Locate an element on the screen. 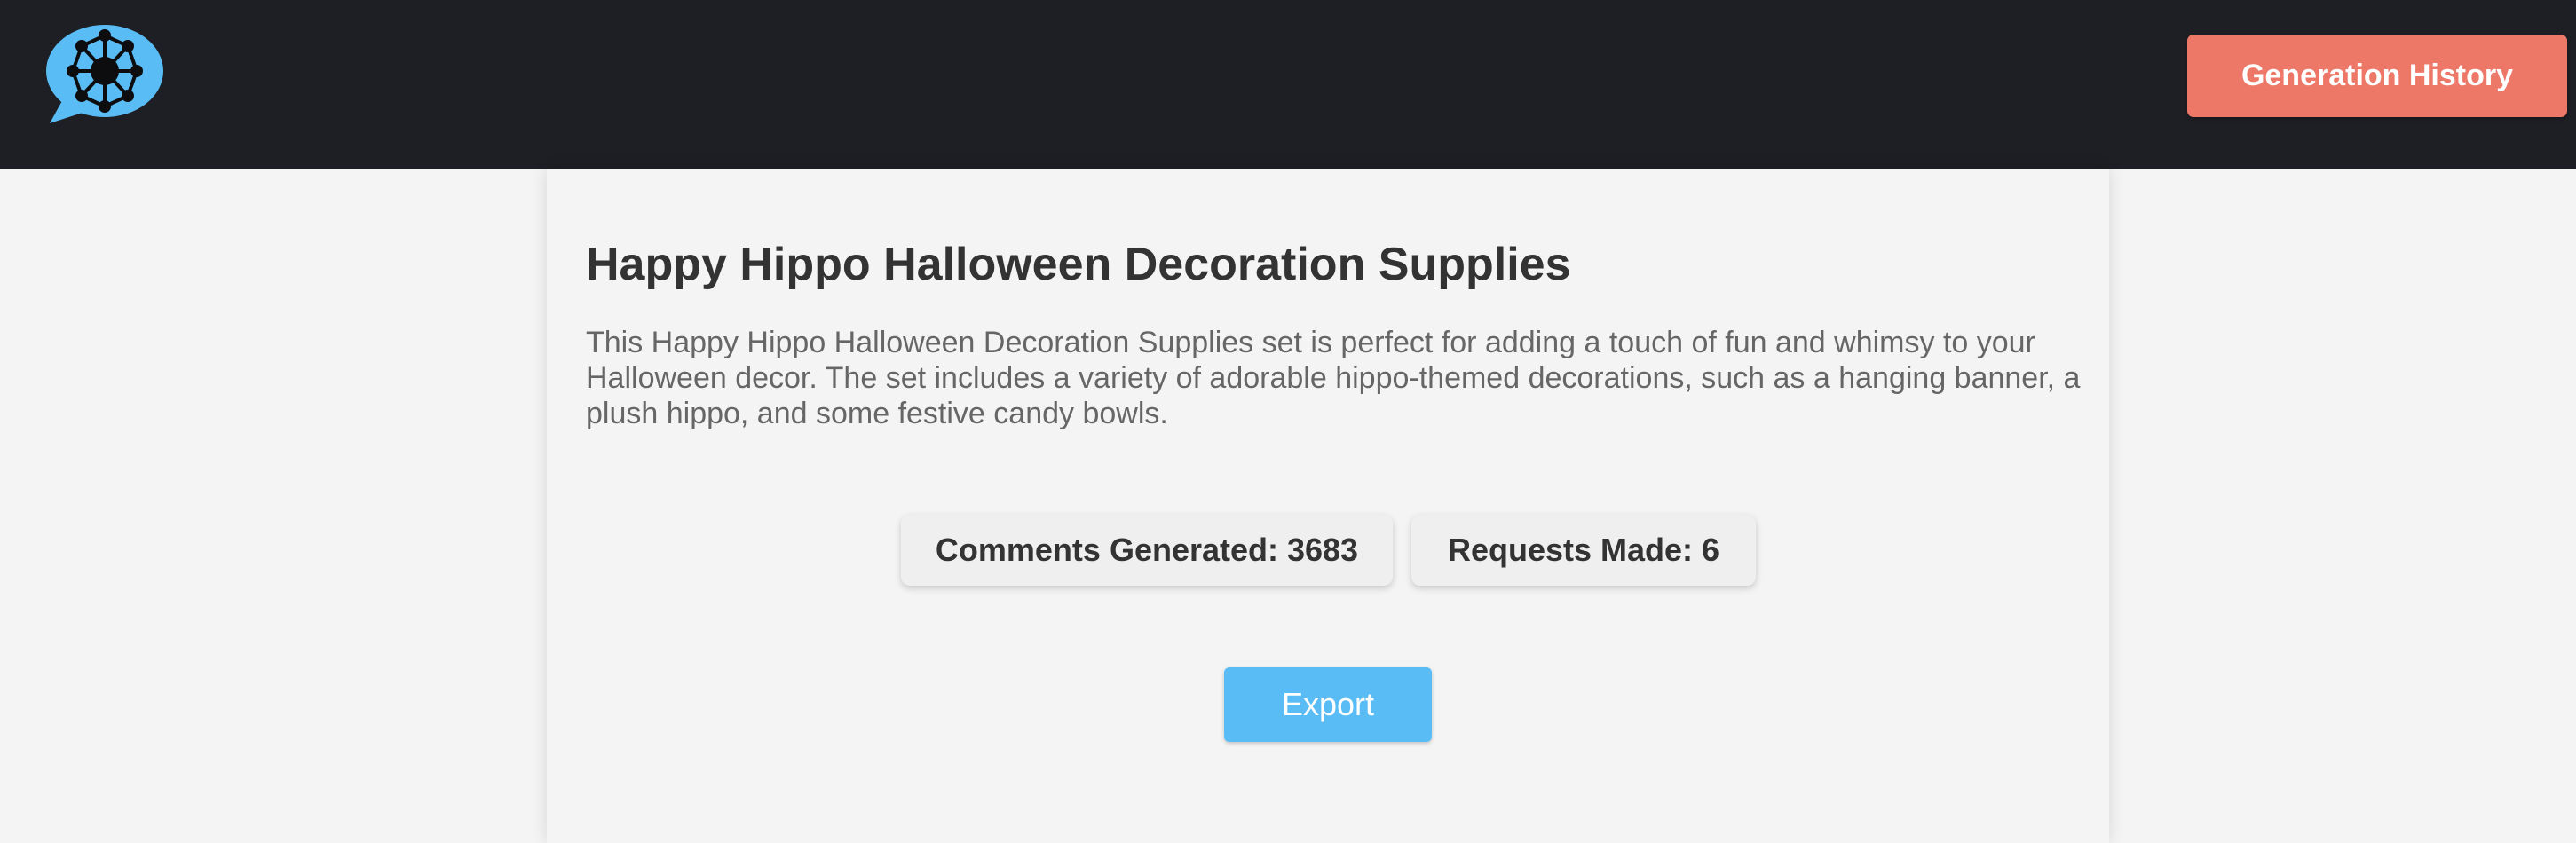 This screenshot has height=843, width=2576. generation-history-button: Generation History is located at coordinates (2377, 76).